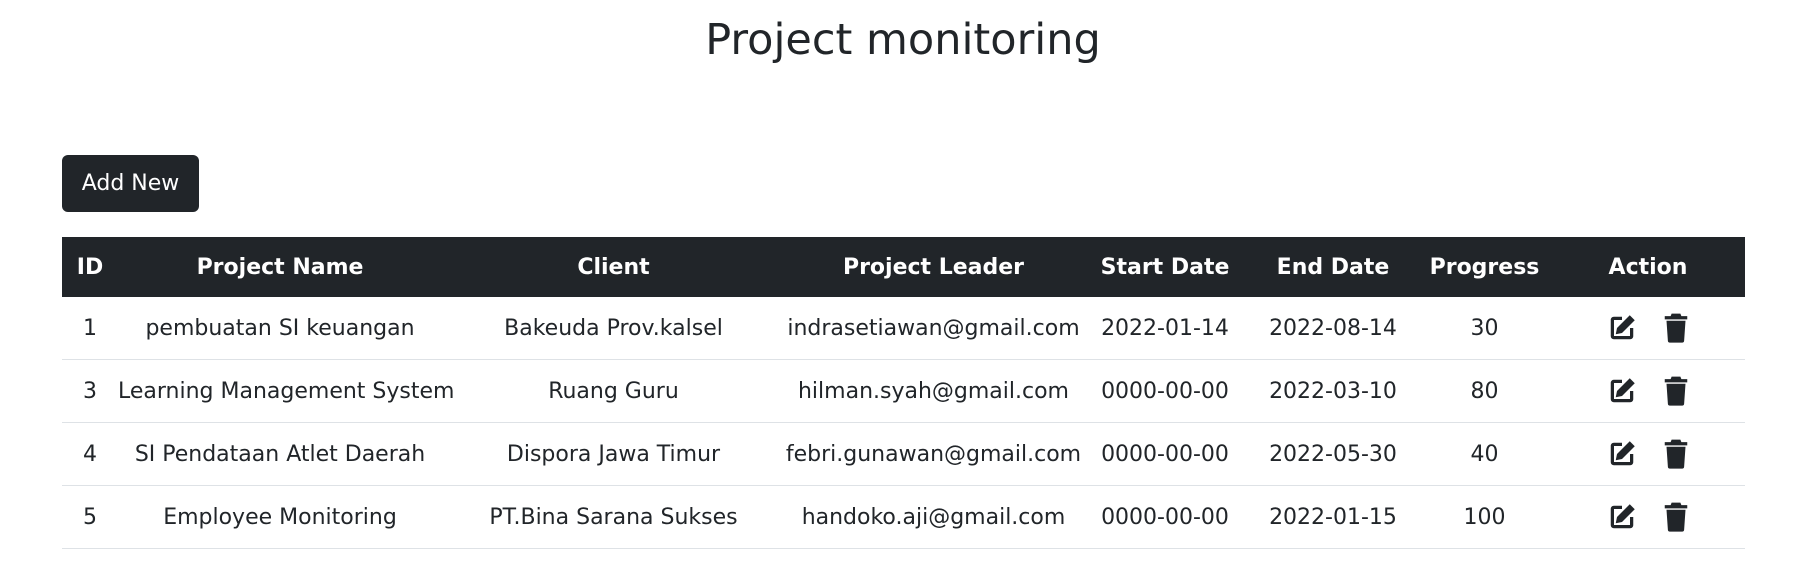  I want to click on cell-progress: 40, so click(1484, 454).